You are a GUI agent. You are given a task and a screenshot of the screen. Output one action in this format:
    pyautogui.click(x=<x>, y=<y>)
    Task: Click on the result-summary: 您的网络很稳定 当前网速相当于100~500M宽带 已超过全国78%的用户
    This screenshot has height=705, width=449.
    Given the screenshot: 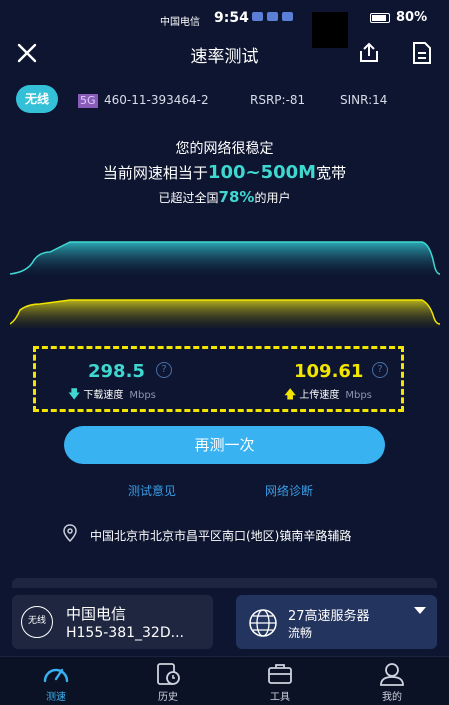 What is the action you would take?
    pyautogui.click(x=224, y=172)
    